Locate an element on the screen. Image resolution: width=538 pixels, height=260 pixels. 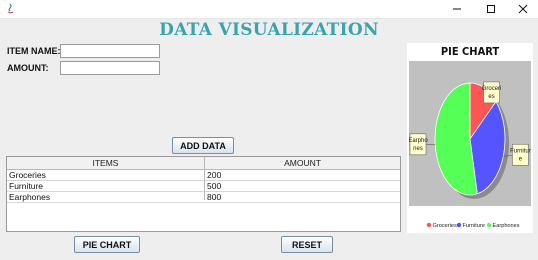
minimize-button is located at coordinates (457, 9).